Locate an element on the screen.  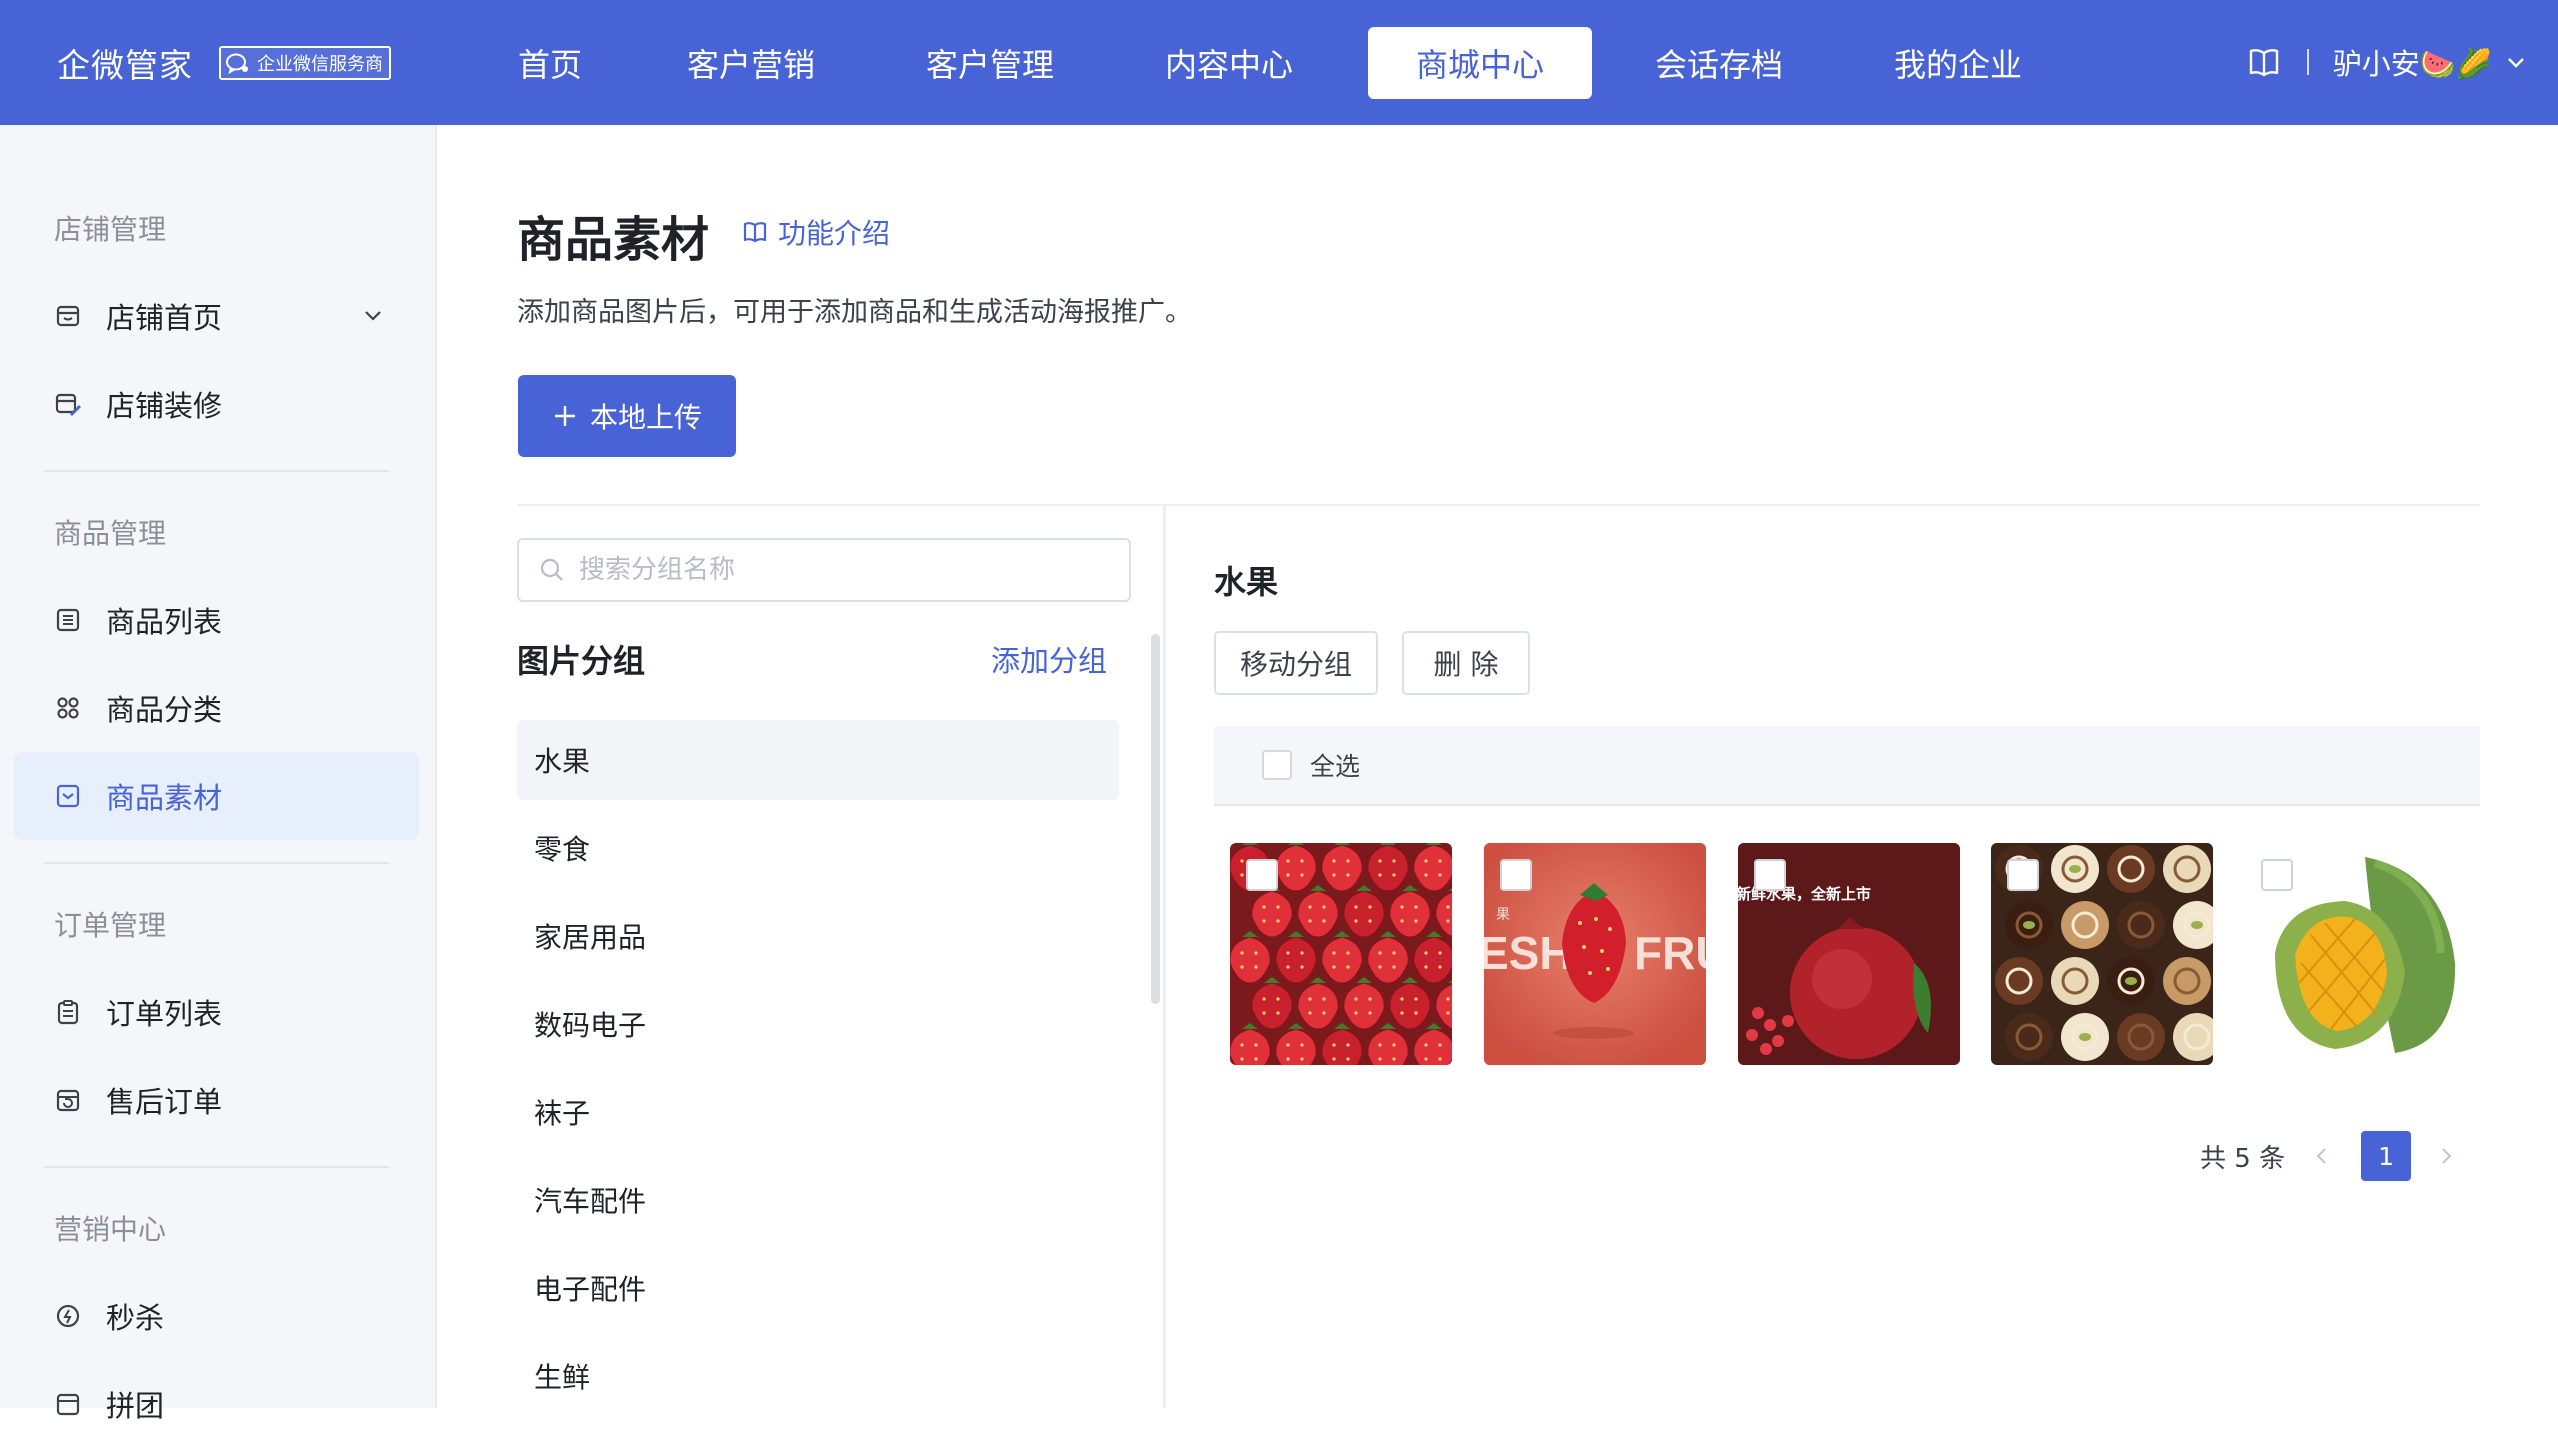
sidebar-item-label: 售后订单 is located at coordinates (164, 1102).